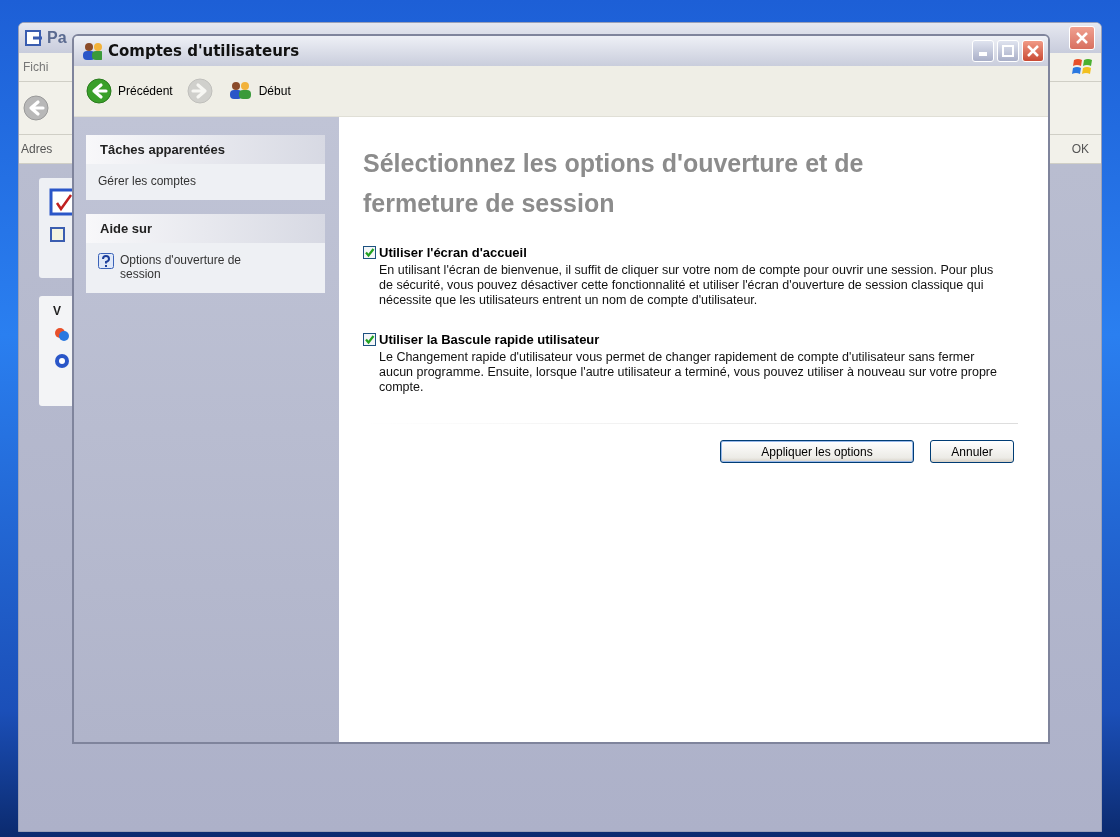 This screenshot has height=837, width=1120. I want to click on address-label: Adres, so click(37, 149).